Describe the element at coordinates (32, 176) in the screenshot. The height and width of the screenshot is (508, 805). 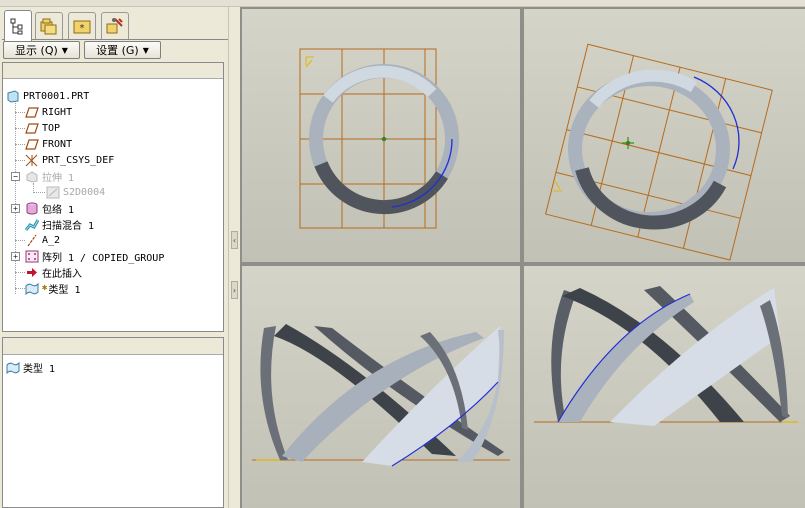
I see `extrude-icon` at that location.